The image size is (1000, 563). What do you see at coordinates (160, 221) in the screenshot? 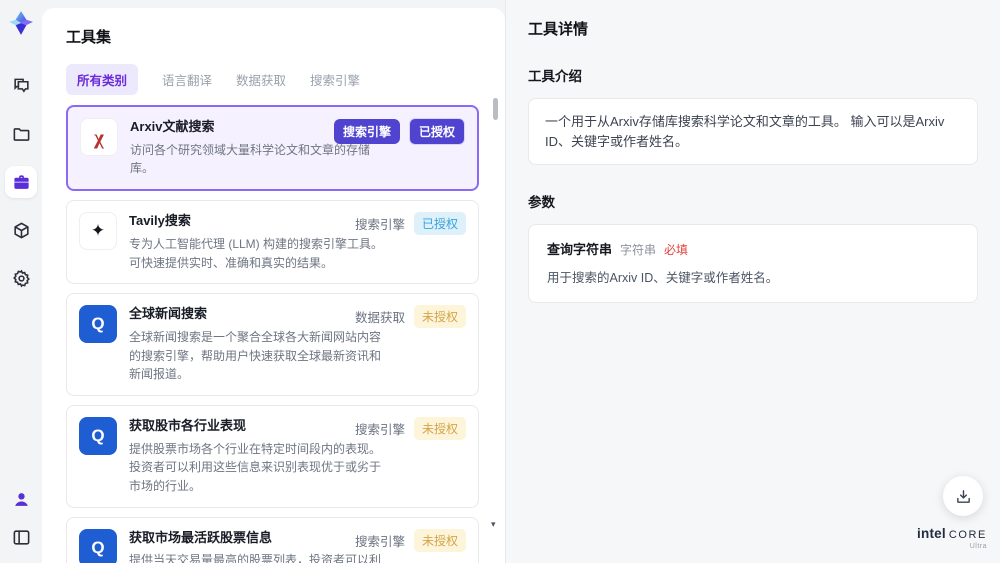
I see `tool-title: Tavily搜索` at bounding box center [160, 221].